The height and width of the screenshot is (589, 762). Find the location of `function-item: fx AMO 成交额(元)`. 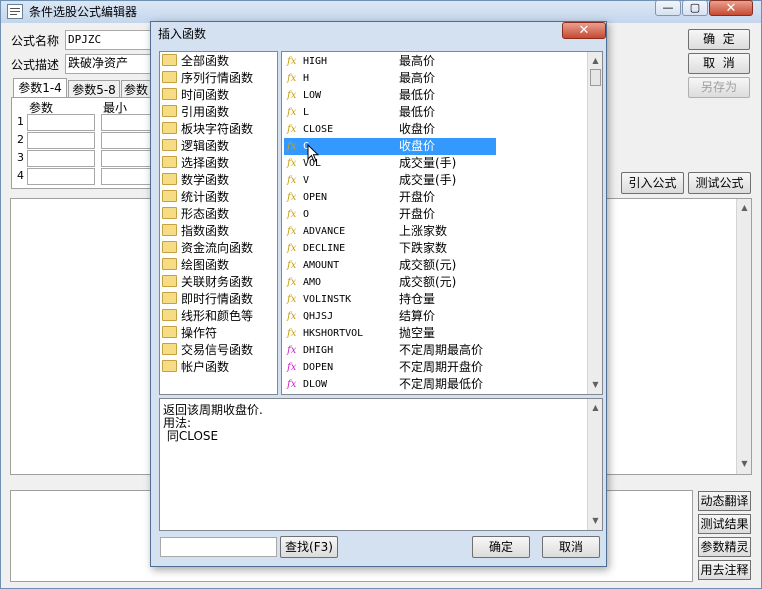

function-item: fx AMO 成交额(元) is located at coordinates (390, 282).